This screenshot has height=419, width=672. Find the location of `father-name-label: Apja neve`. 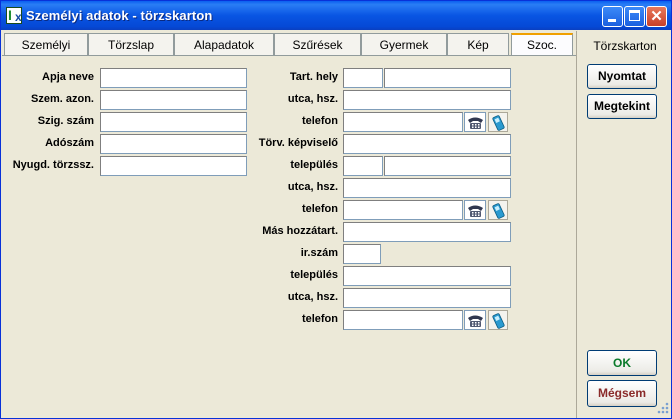

father-name-label: Apja neve is located at coordinates (68, 77).